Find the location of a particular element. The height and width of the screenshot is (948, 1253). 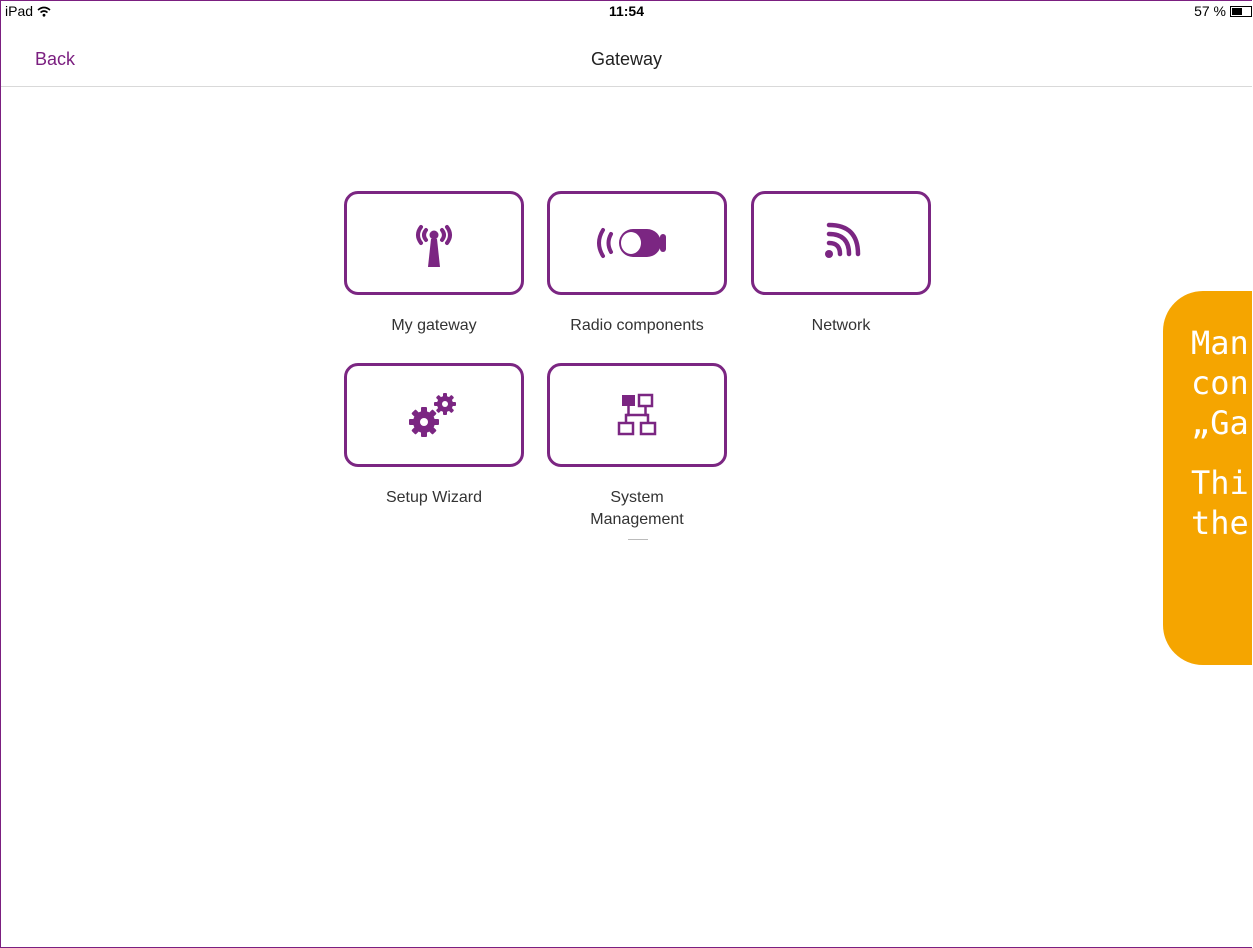

callout-paragraph-2: Thi the is located at coordinates (1221, 503).